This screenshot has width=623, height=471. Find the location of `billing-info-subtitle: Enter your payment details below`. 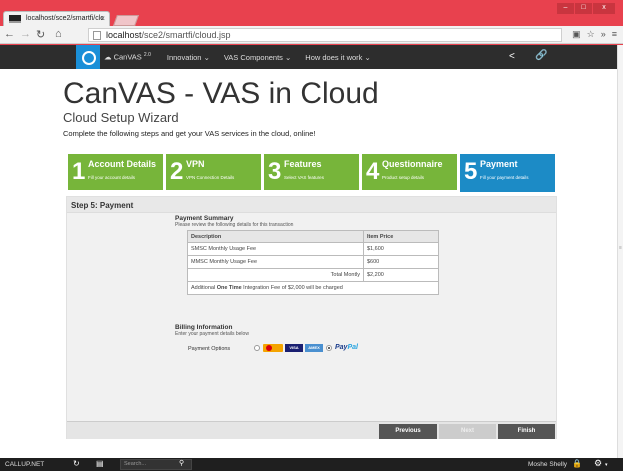

billing-info-subtitle: Enter your payment details below is located at coordinates (212, 334).